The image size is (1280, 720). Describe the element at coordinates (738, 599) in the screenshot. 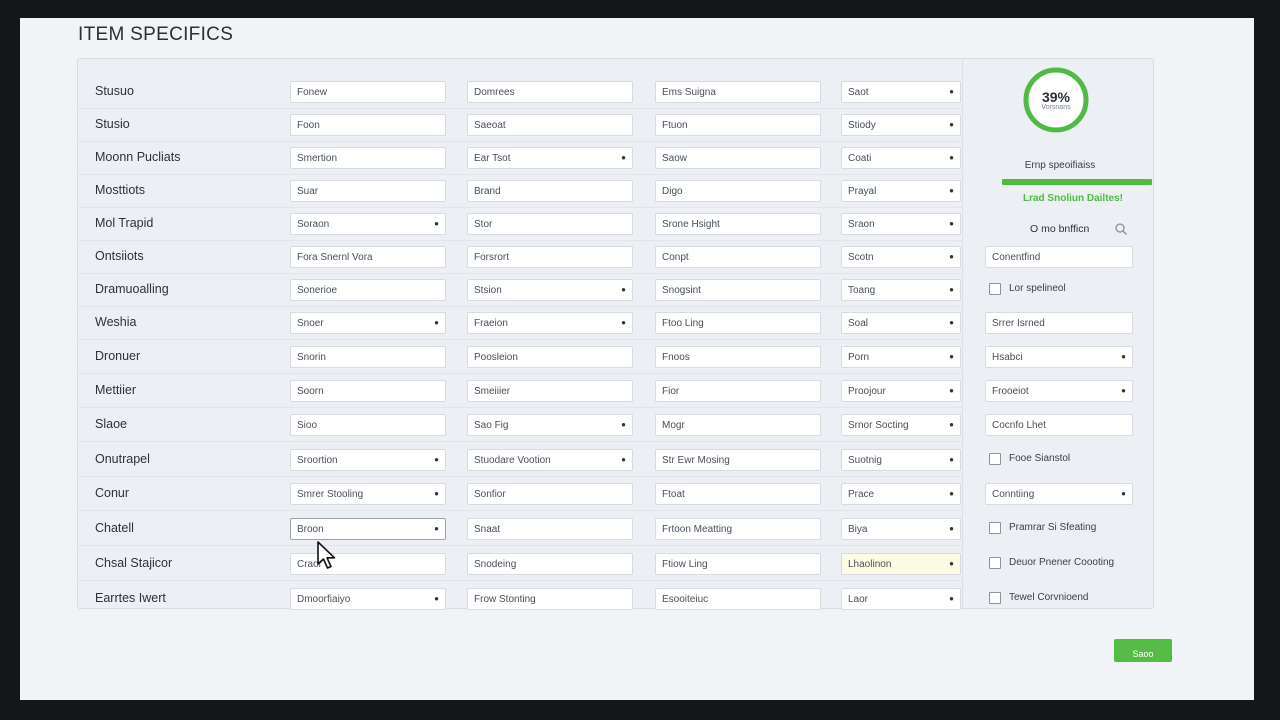

I see `text-field: Esooiteiuc` at that location.